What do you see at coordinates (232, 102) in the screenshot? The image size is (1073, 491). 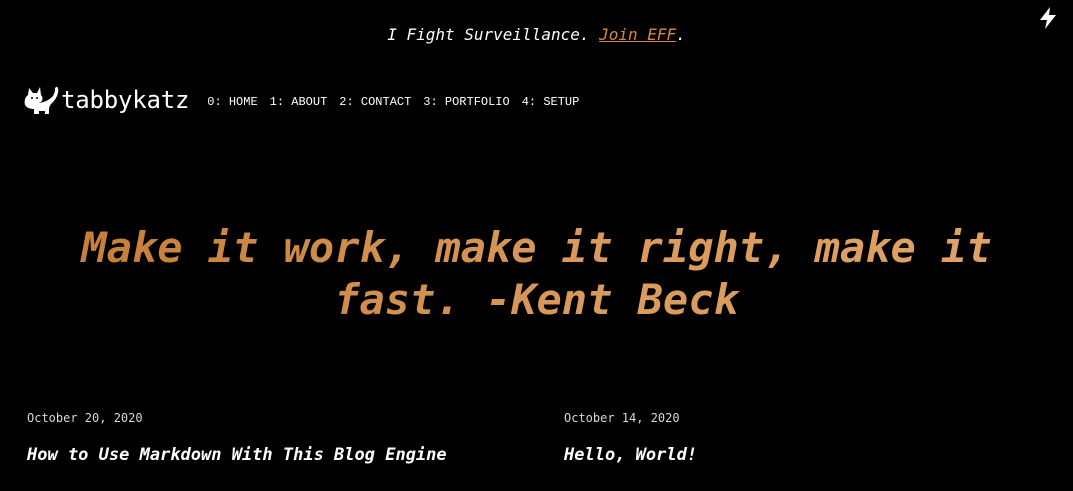 I see `nav-item-home: 0: HOME` at bounding box center [232, 102].